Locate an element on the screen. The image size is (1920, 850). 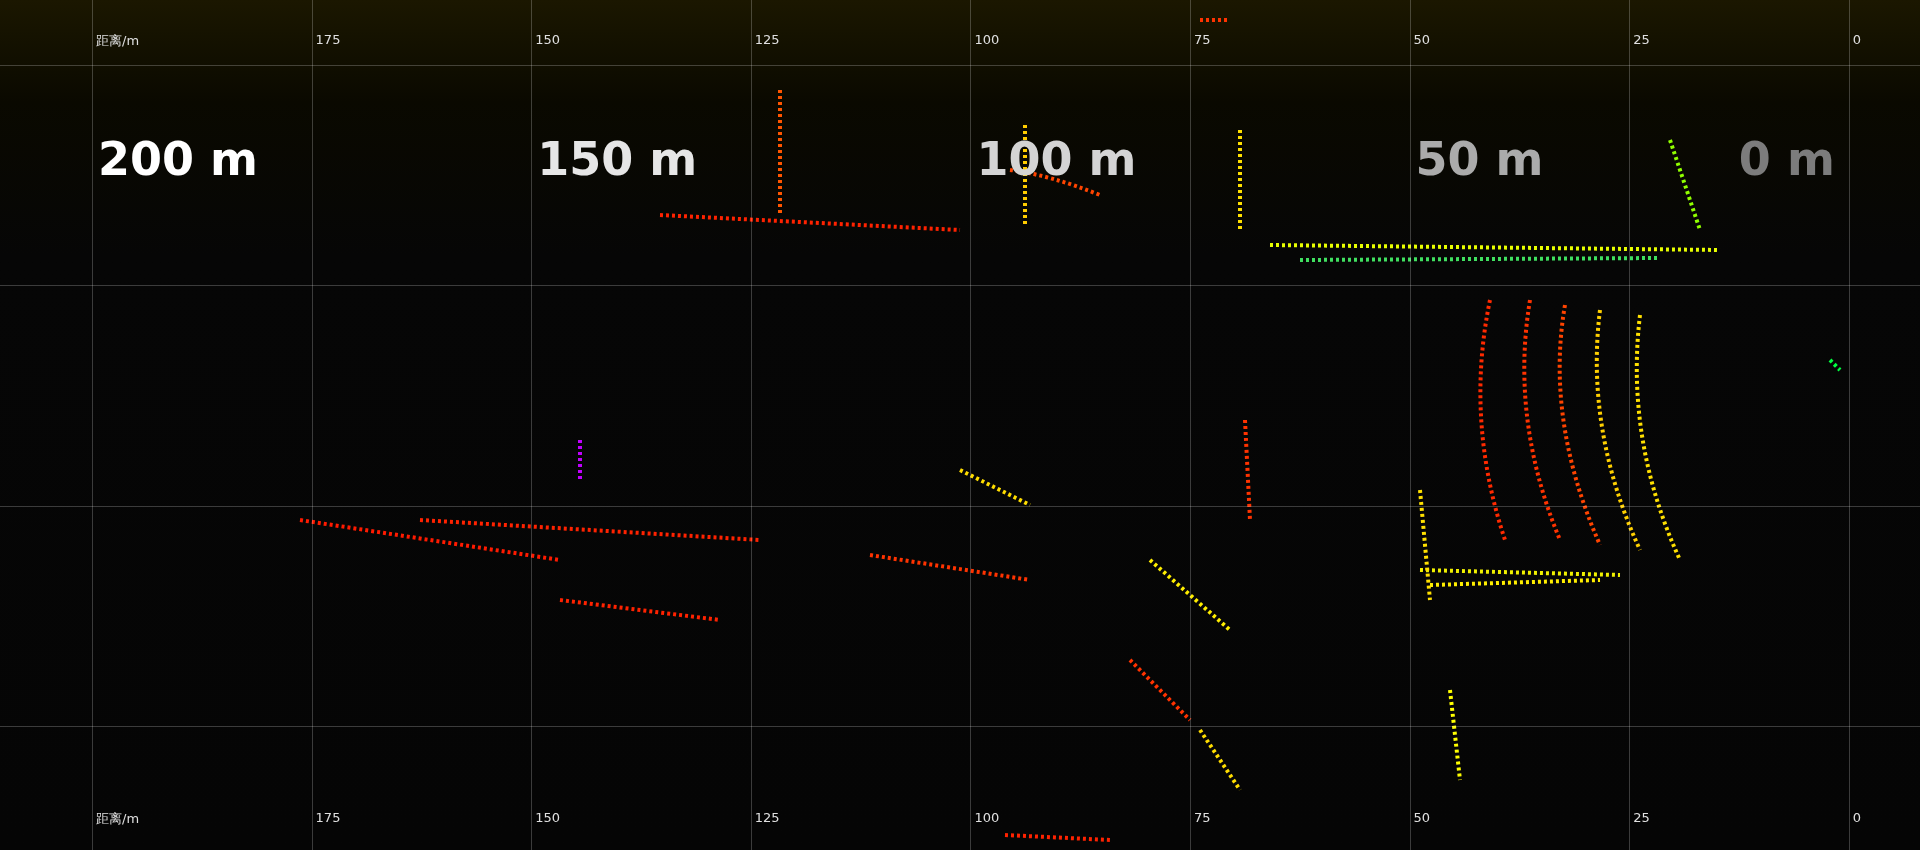
distance-label: 0 m is located at coordinates (1786, 159).